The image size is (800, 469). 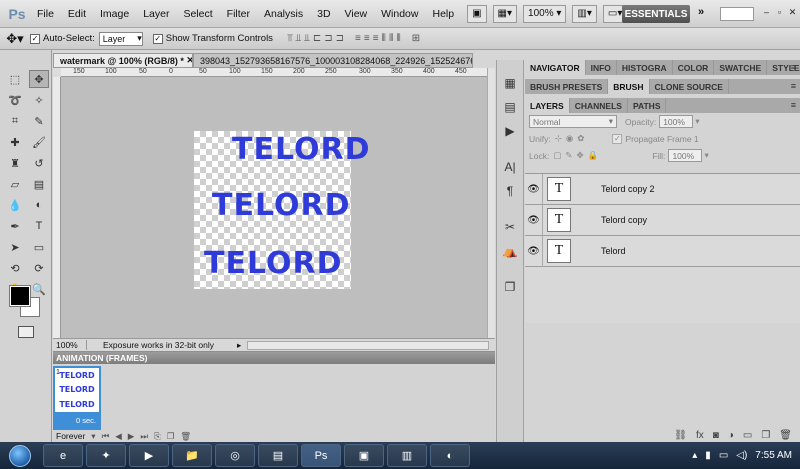 What do you see at coordinates (340, 38) in the screenshot?
I see `align-right-icon: ⊐` at bounding box center [340, 38].